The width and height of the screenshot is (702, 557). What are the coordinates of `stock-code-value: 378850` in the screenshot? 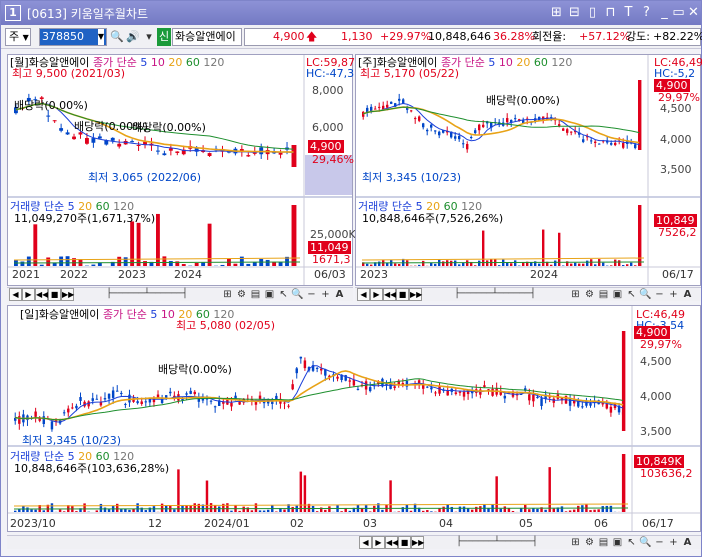 It's located at (63, 36).